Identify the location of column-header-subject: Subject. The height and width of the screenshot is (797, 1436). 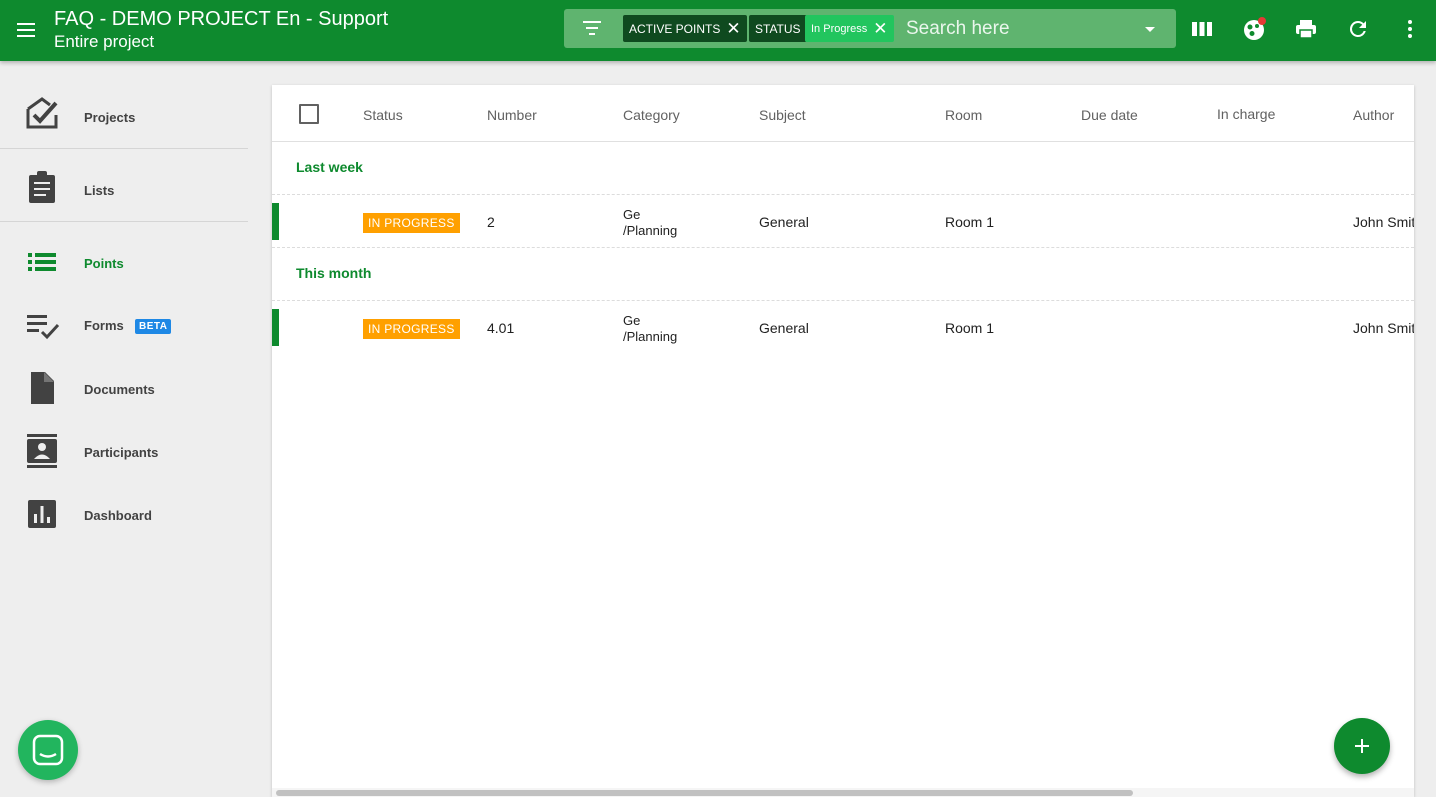
(782, 115).